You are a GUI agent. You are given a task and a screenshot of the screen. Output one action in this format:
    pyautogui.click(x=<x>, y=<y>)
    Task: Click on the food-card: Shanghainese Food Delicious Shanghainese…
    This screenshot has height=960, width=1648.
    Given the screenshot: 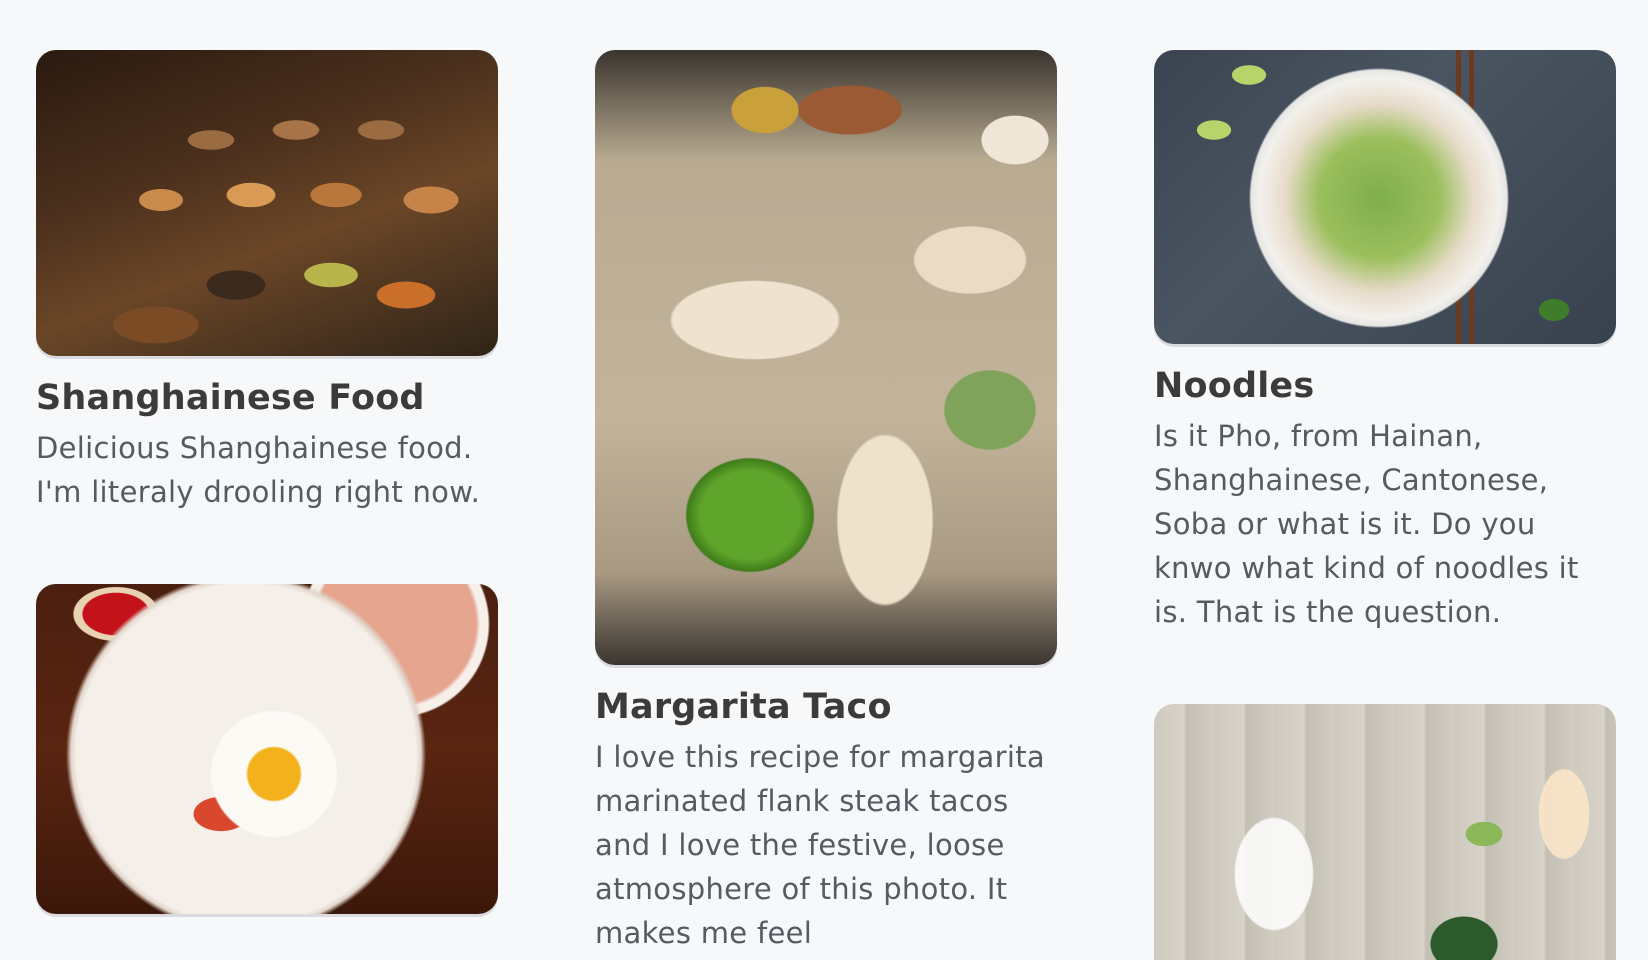 What is the action you would take?
    pyautogui.click(x=267, y=282)
    